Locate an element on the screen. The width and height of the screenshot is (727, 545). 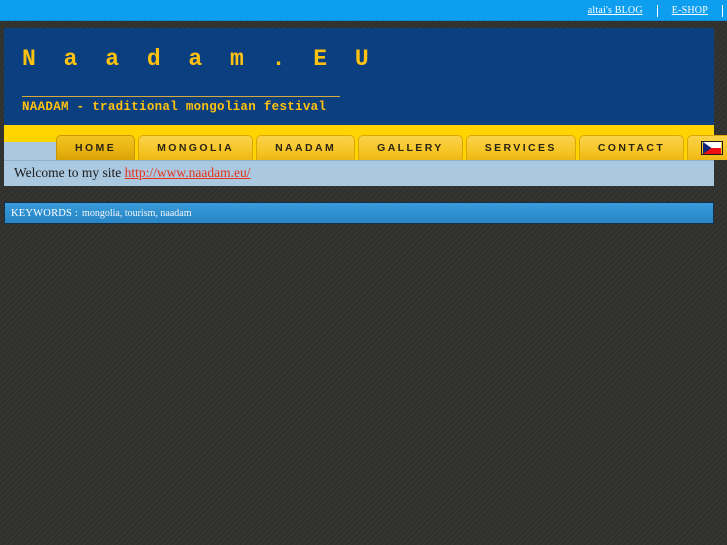
top-utility-bar: altai's BLOG E-SHOP is located at coordinates (363, 10).